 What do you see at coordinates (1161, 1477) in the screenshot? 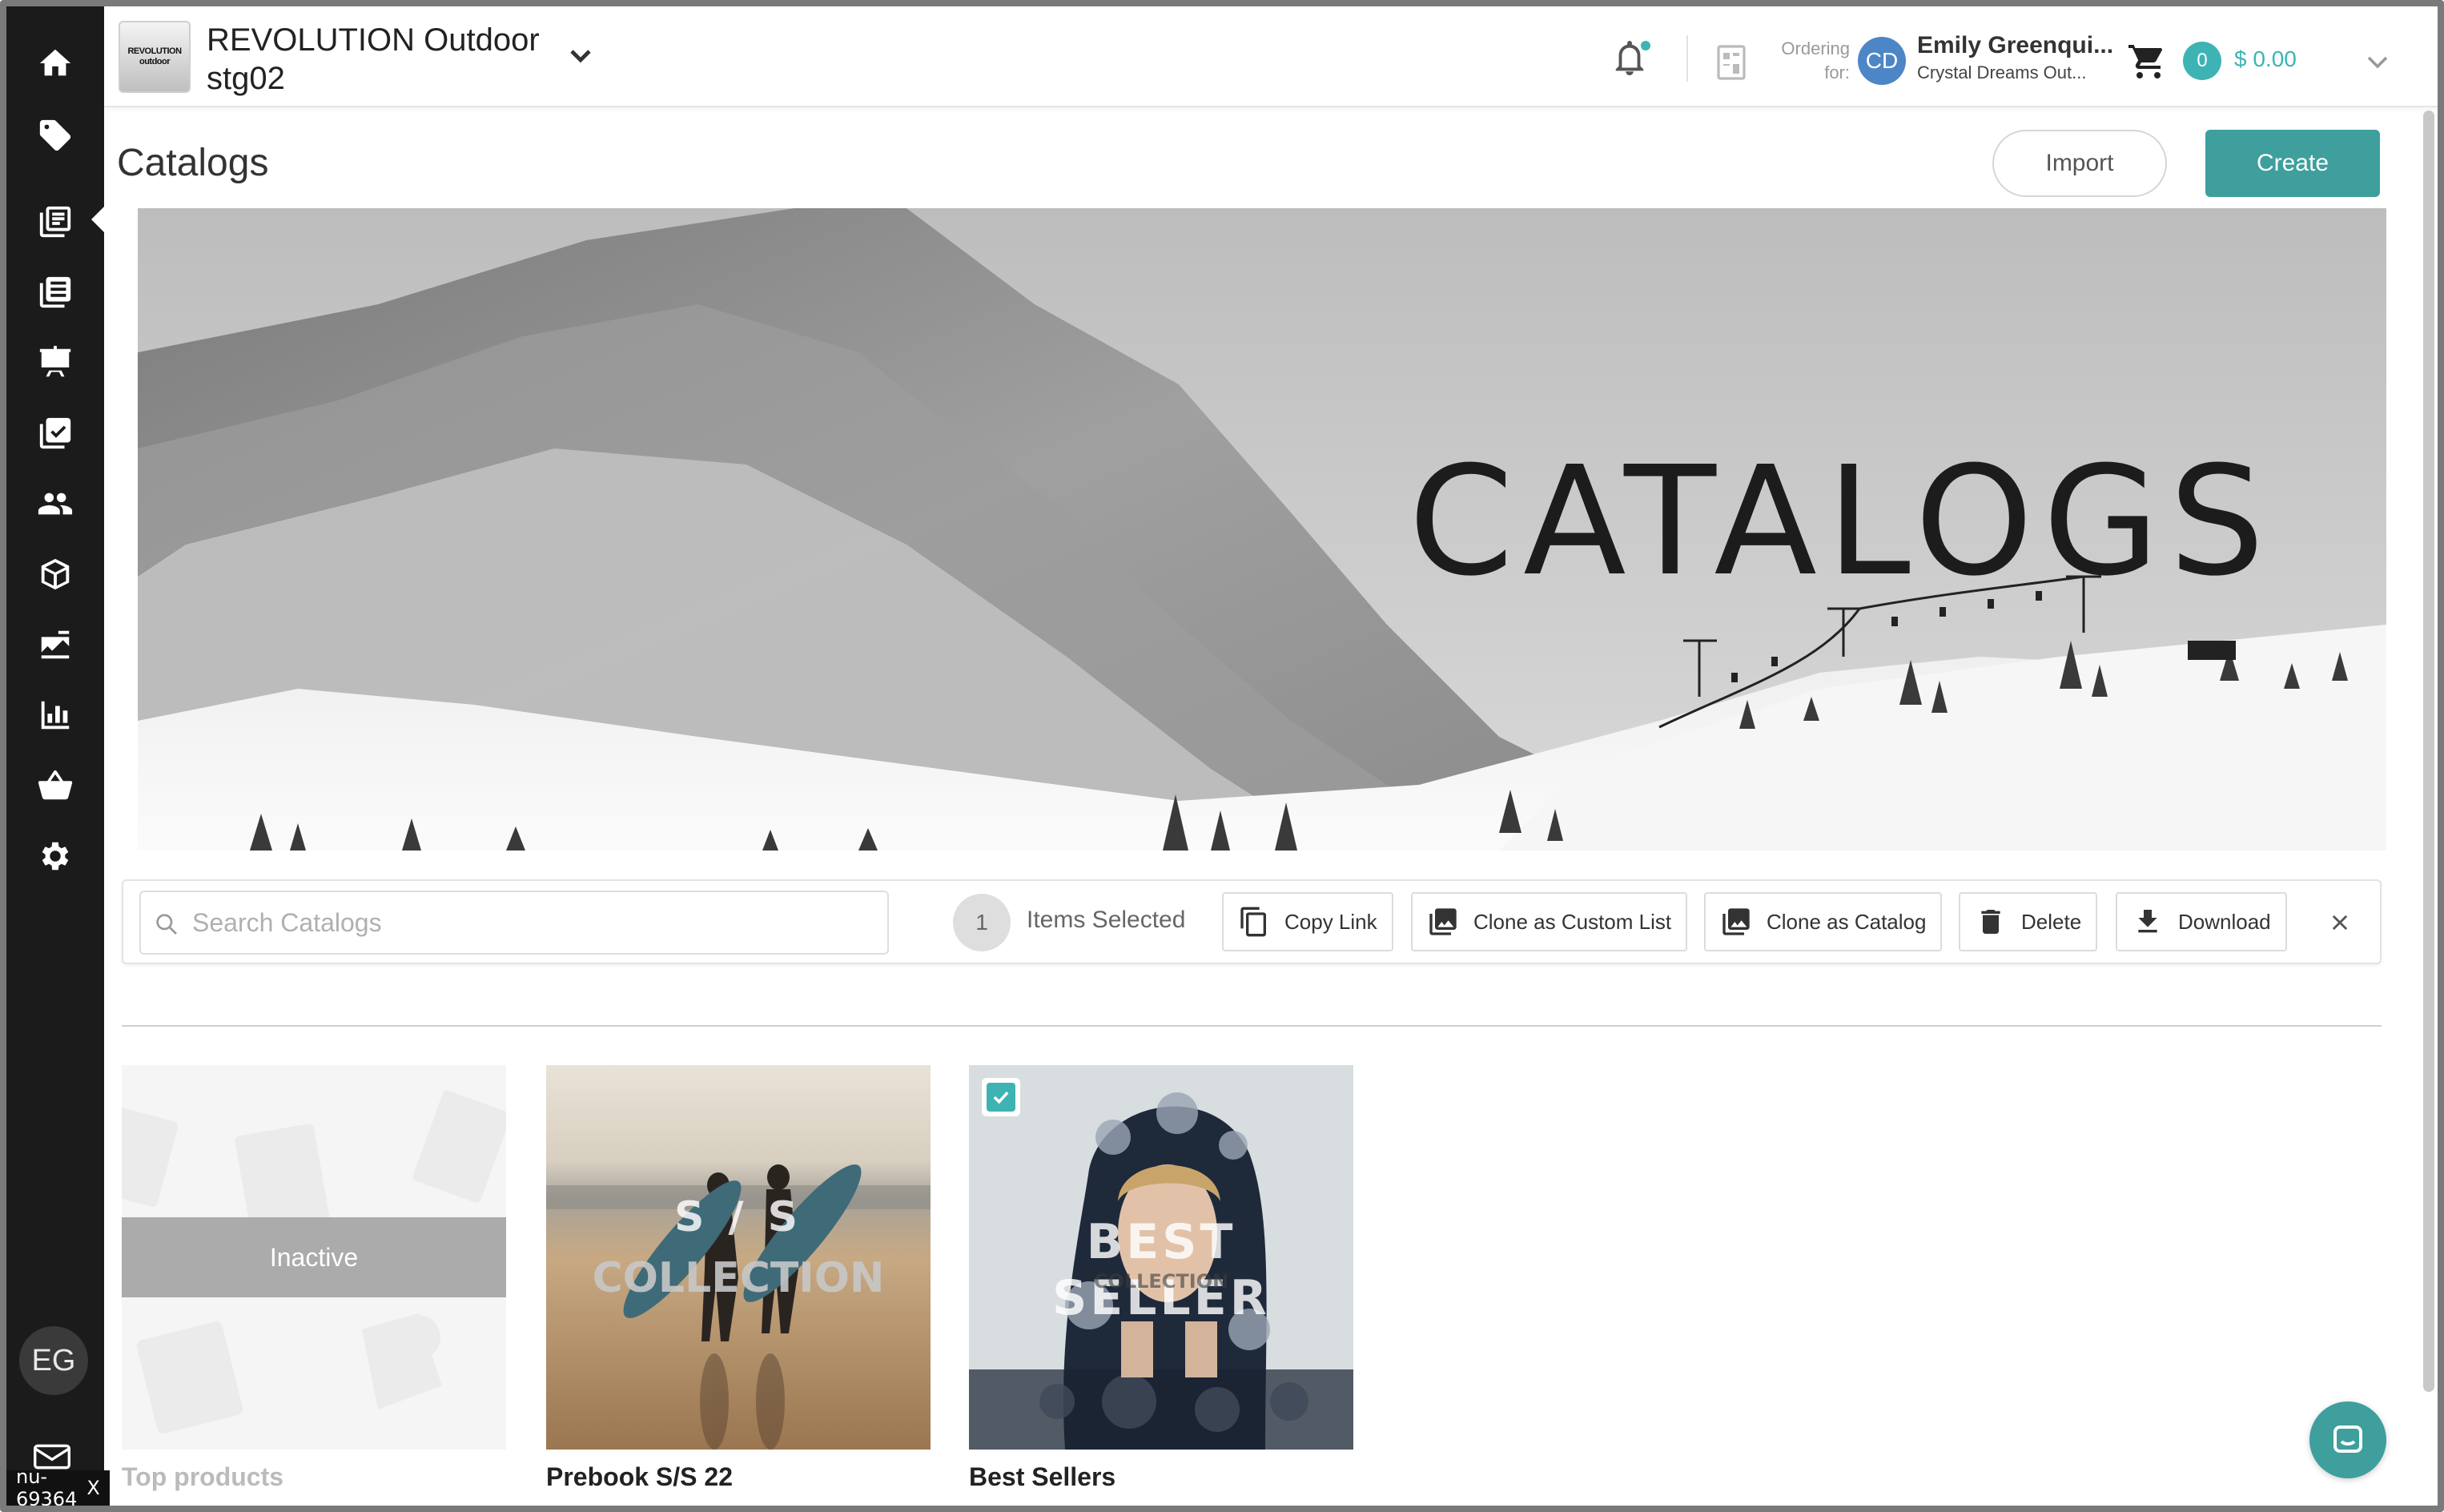
I see `catalog-card-title: Best Sellers` at bounding box center [1161, 1477].